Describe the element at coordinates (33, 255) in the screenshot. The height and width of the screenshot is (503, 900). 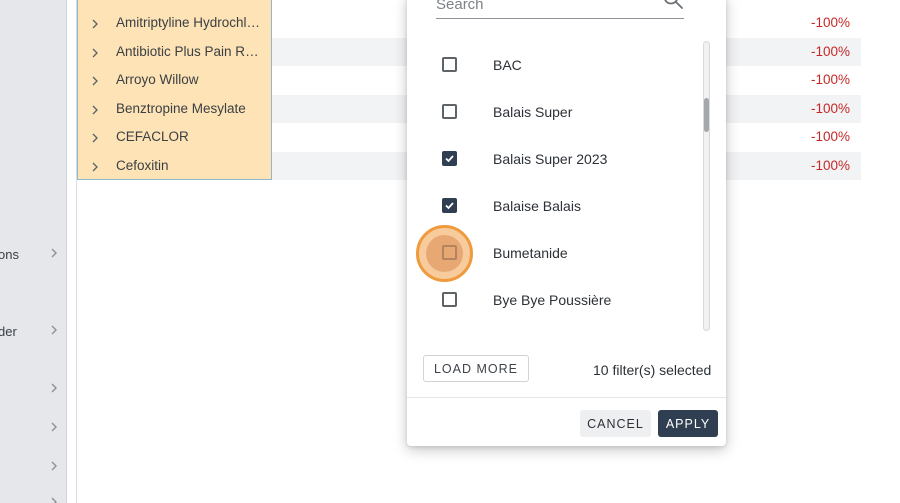
I see `sidebar-item-1: ons` at that location.